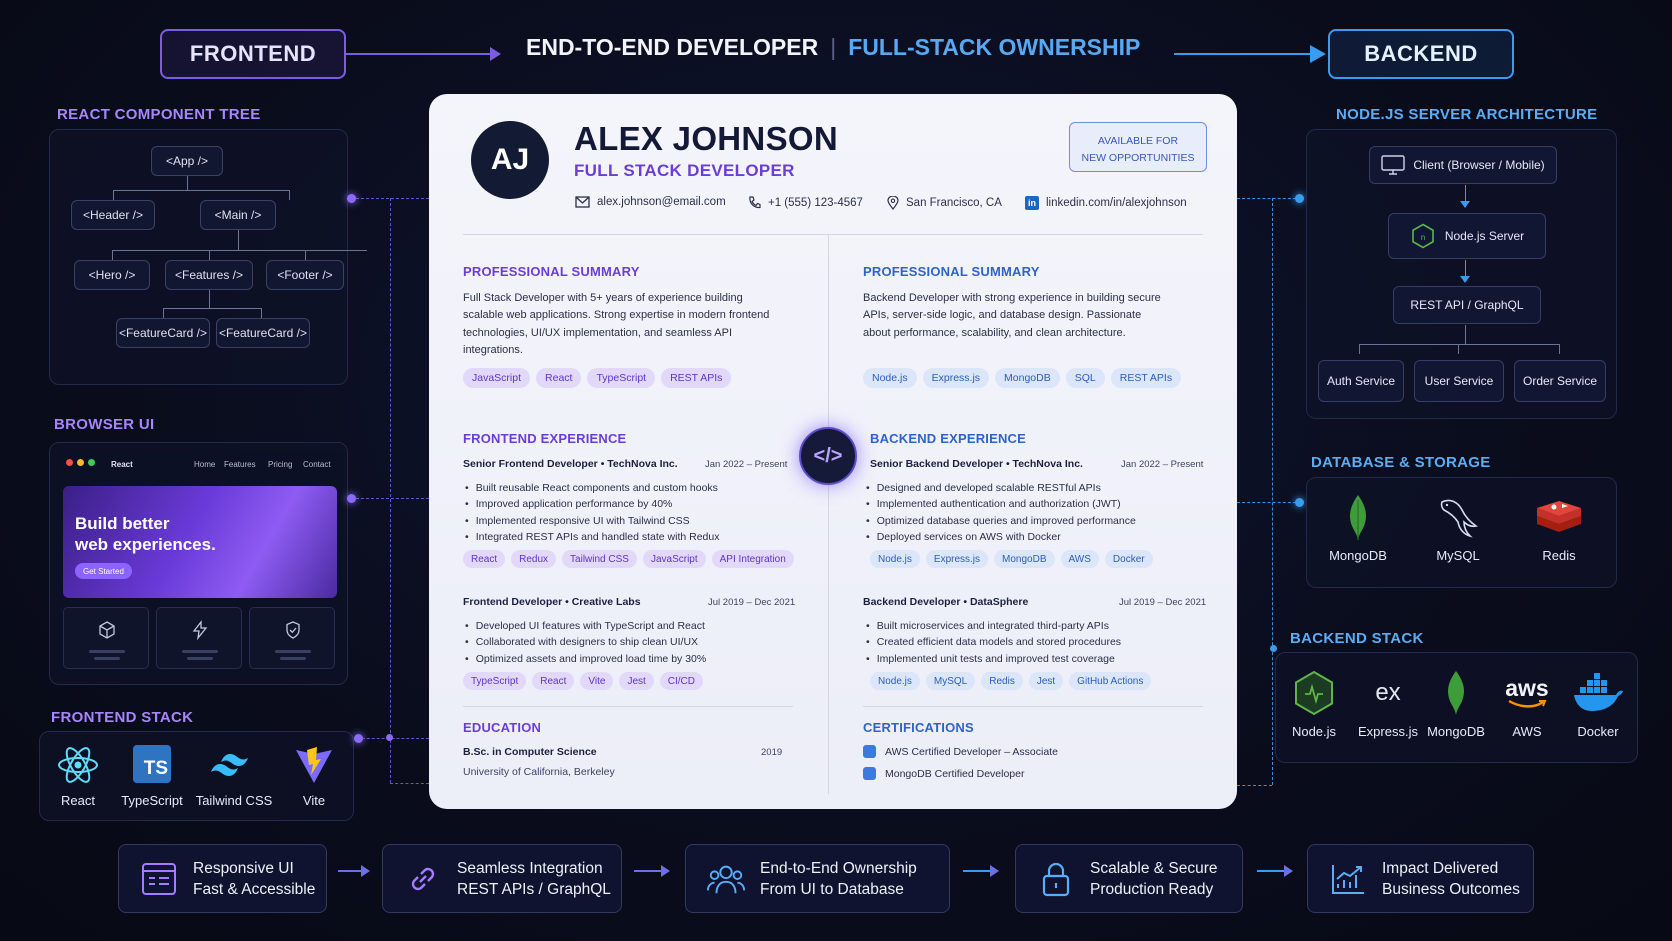  Describe the element at coordinates (944, 203) in the screenshot. I see `contact-location: San Francisco, CA` at that location.